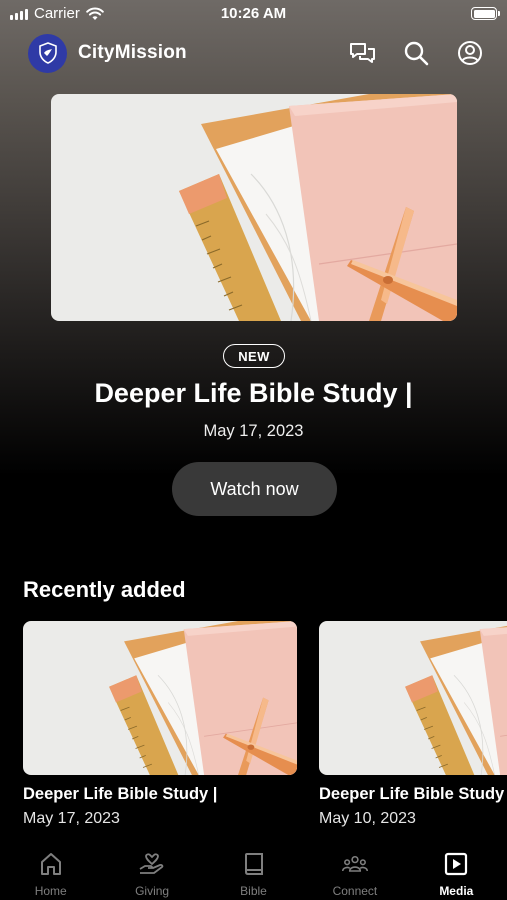  I want to click on battery-icon, so click(485, 13).